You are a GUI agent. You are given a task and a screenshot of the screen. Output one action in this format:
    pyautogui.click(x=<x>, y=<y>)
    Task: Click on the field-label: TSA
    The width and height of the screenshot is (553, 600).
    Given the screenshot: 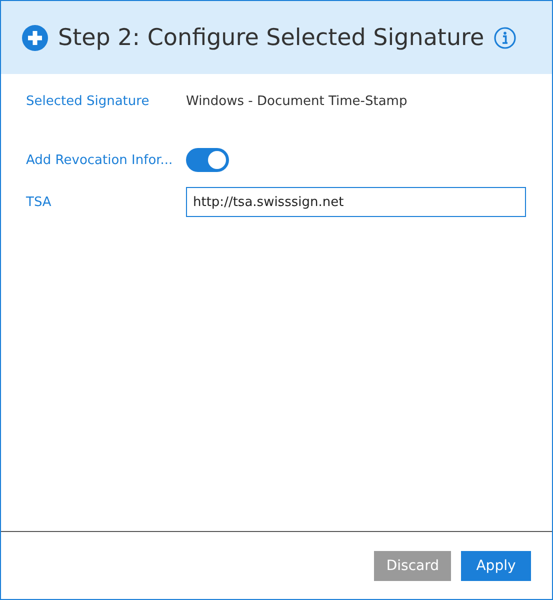 What is the action you would take?
    pyautogui.click(x=39, y=202)
    